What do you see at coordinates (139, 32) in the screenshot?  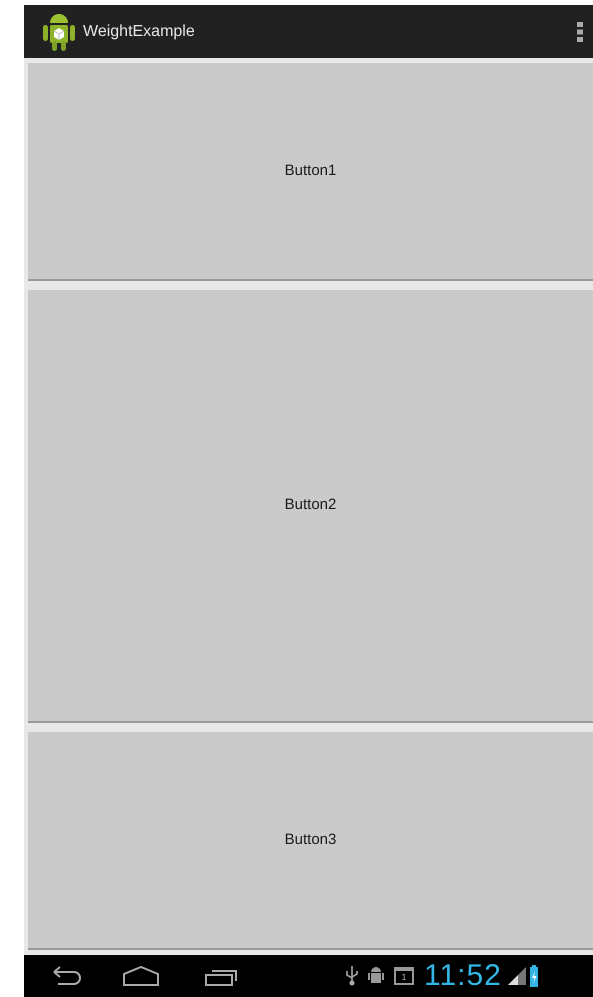 I see `app-title: WeightExample` at bounding box center [139, 32].